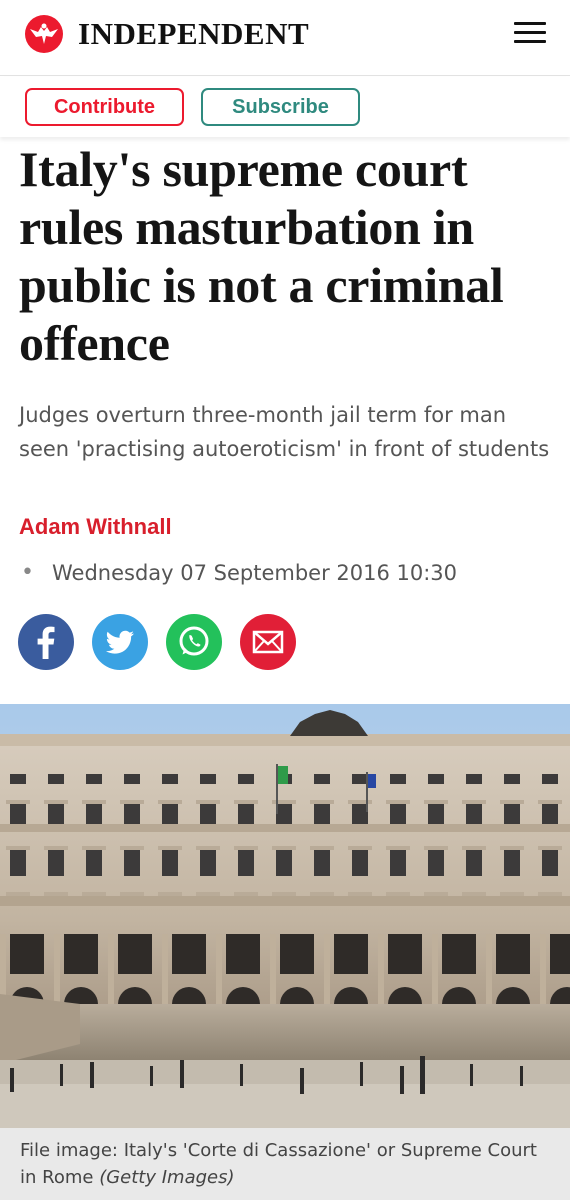  What do you see at coordinates (104, 107) in the screenshot?
I see `contribute-button: Contribute` at bounding box center [104, 107].